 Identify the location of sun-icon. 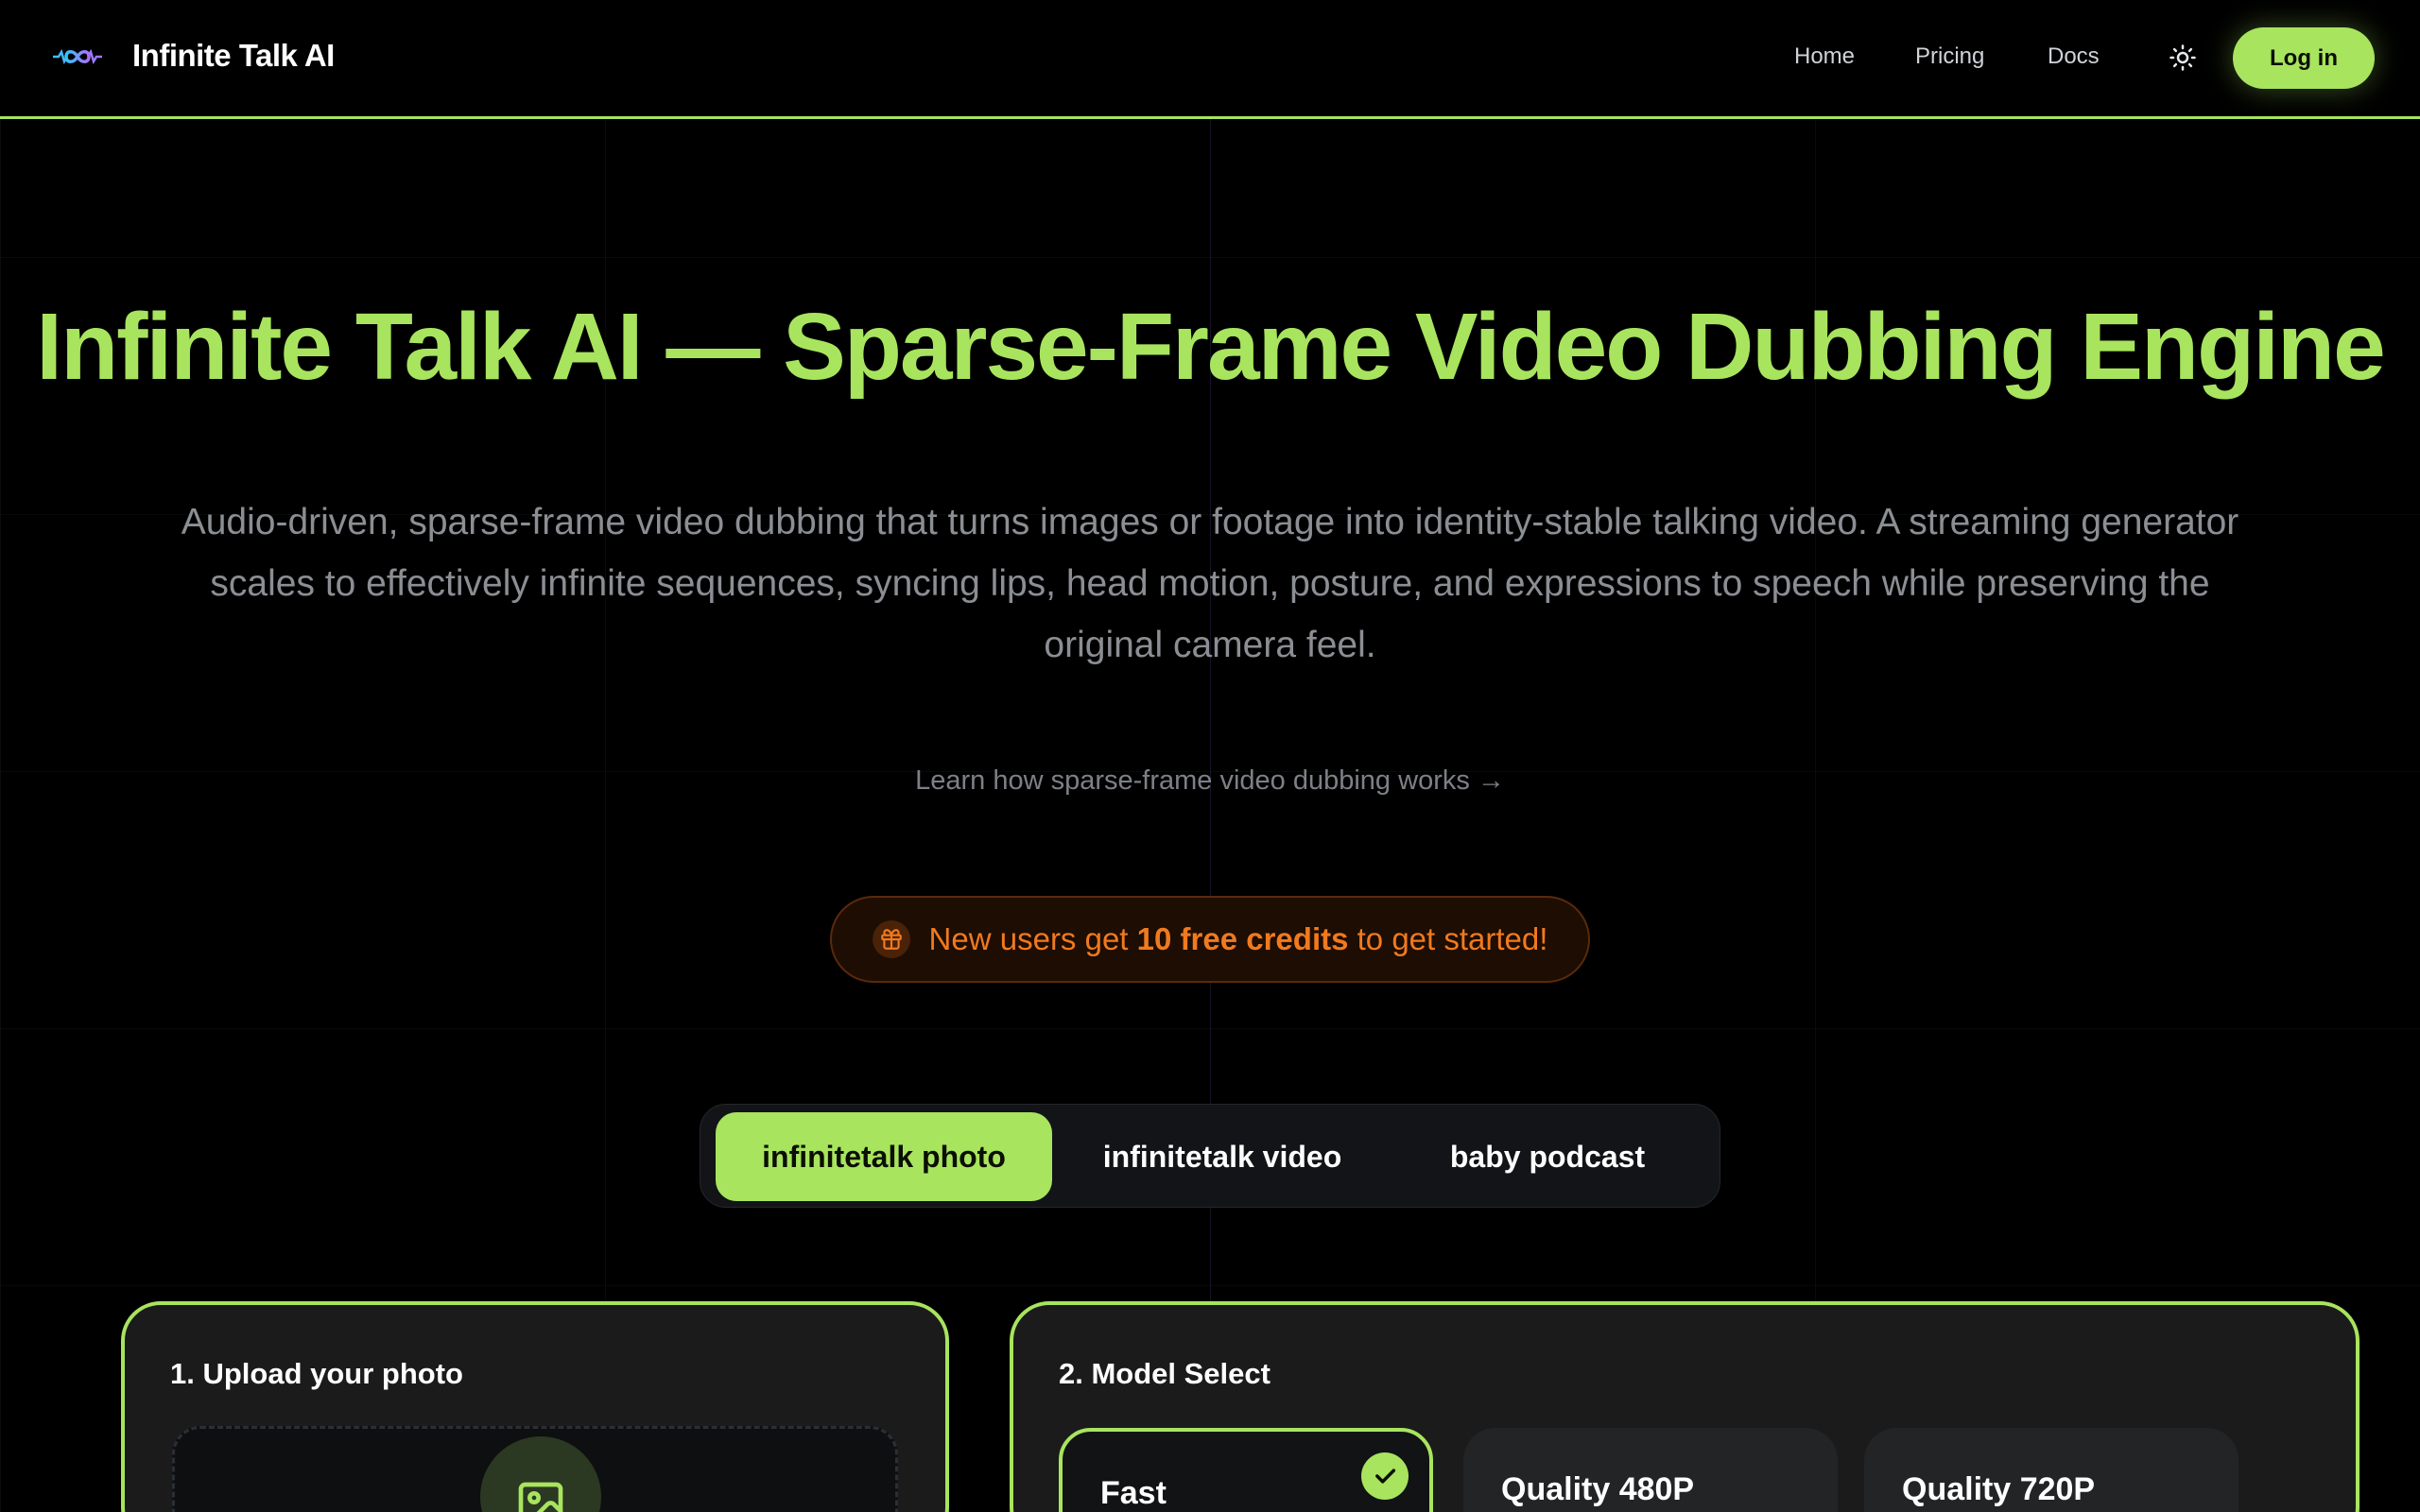
(2183, 58).